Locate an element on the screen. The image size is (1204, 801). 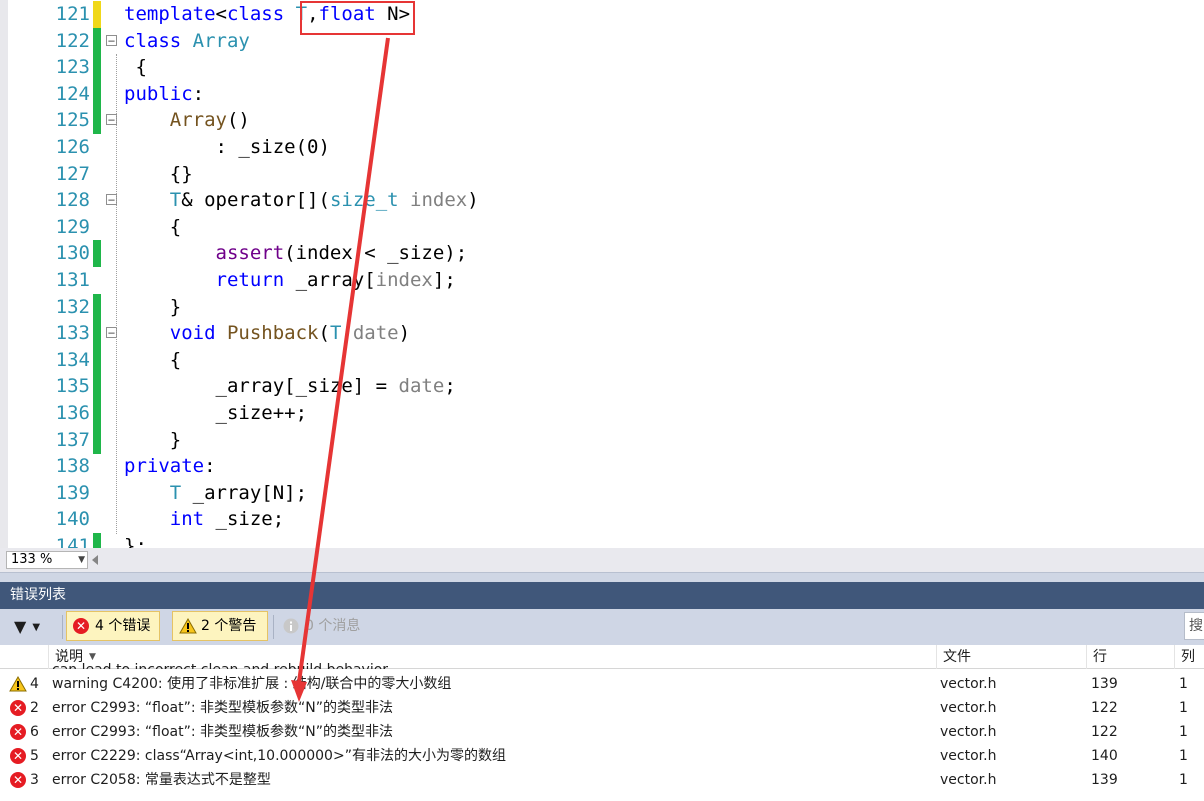
code-line: 138 private: is located at coordinates (602, 466).